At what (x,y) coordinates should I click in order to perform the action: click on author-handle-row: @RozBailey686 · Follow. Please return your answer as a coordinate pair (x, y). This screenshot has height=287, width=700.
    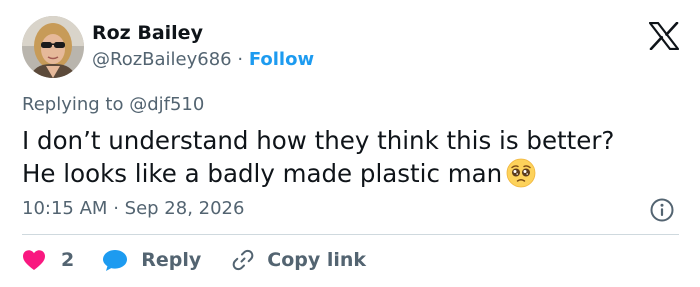
    Looking at the image, I should click on (203, 60).